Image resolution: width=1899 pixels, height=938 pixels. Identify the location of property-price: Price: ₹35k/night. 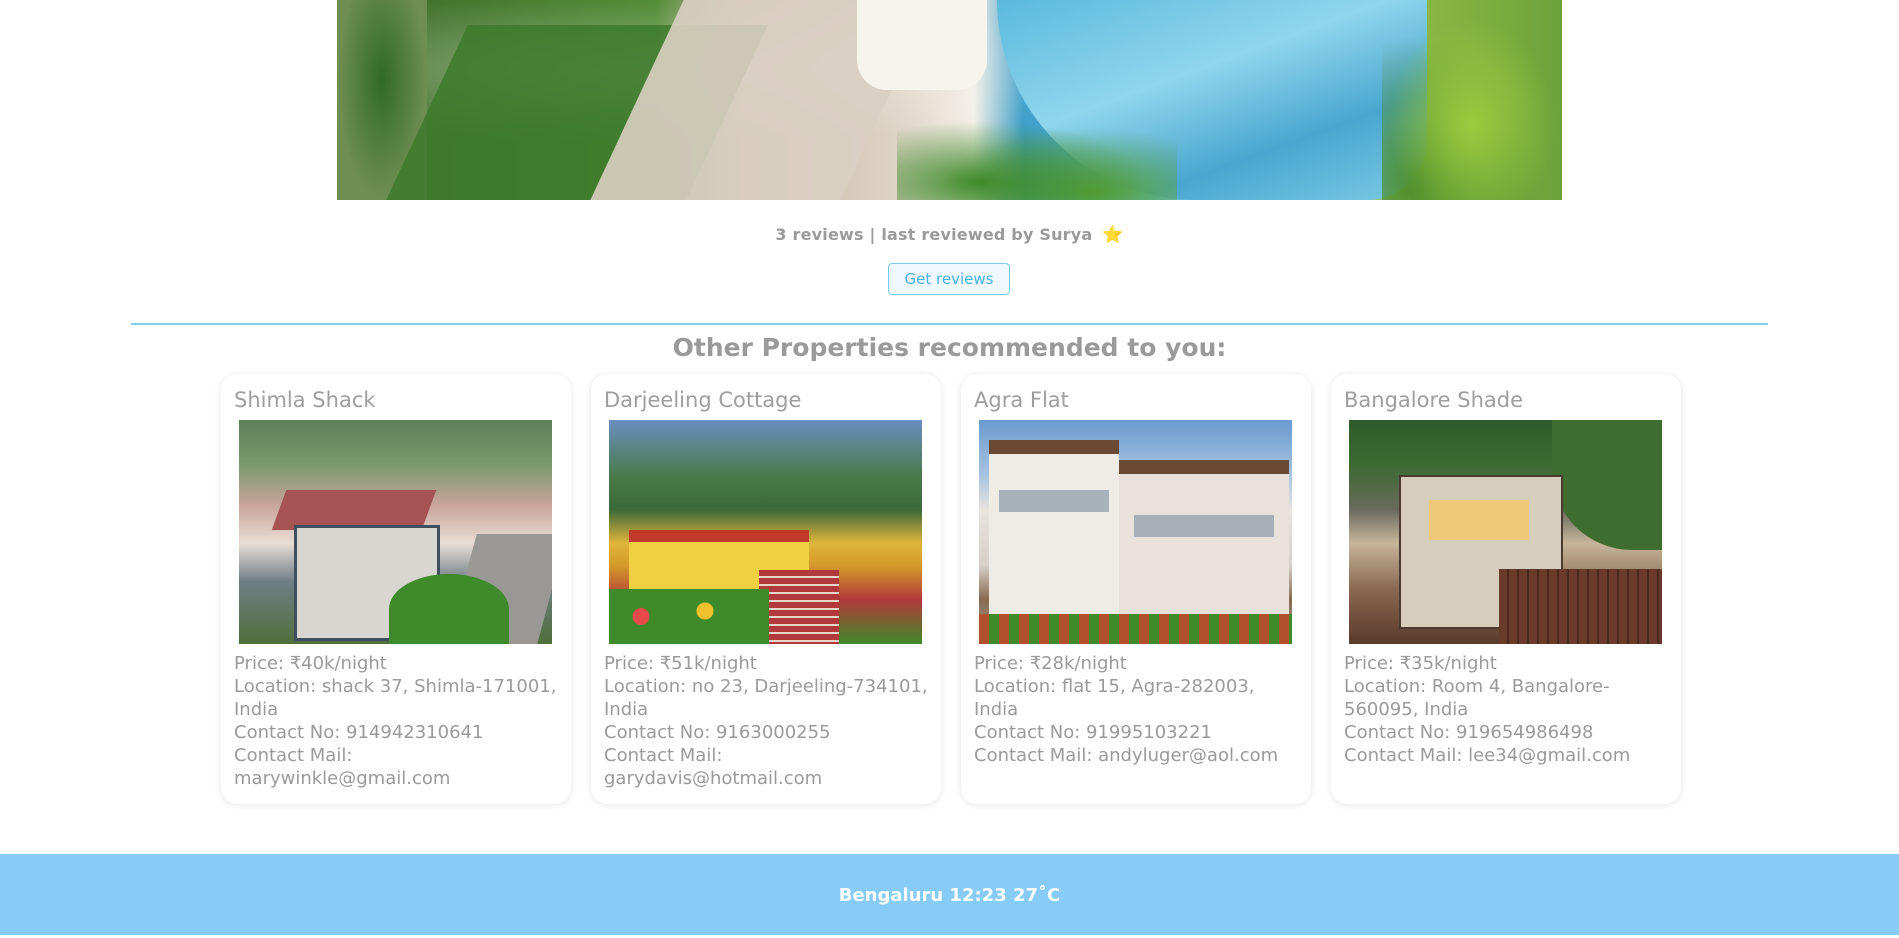
(1420, 663).